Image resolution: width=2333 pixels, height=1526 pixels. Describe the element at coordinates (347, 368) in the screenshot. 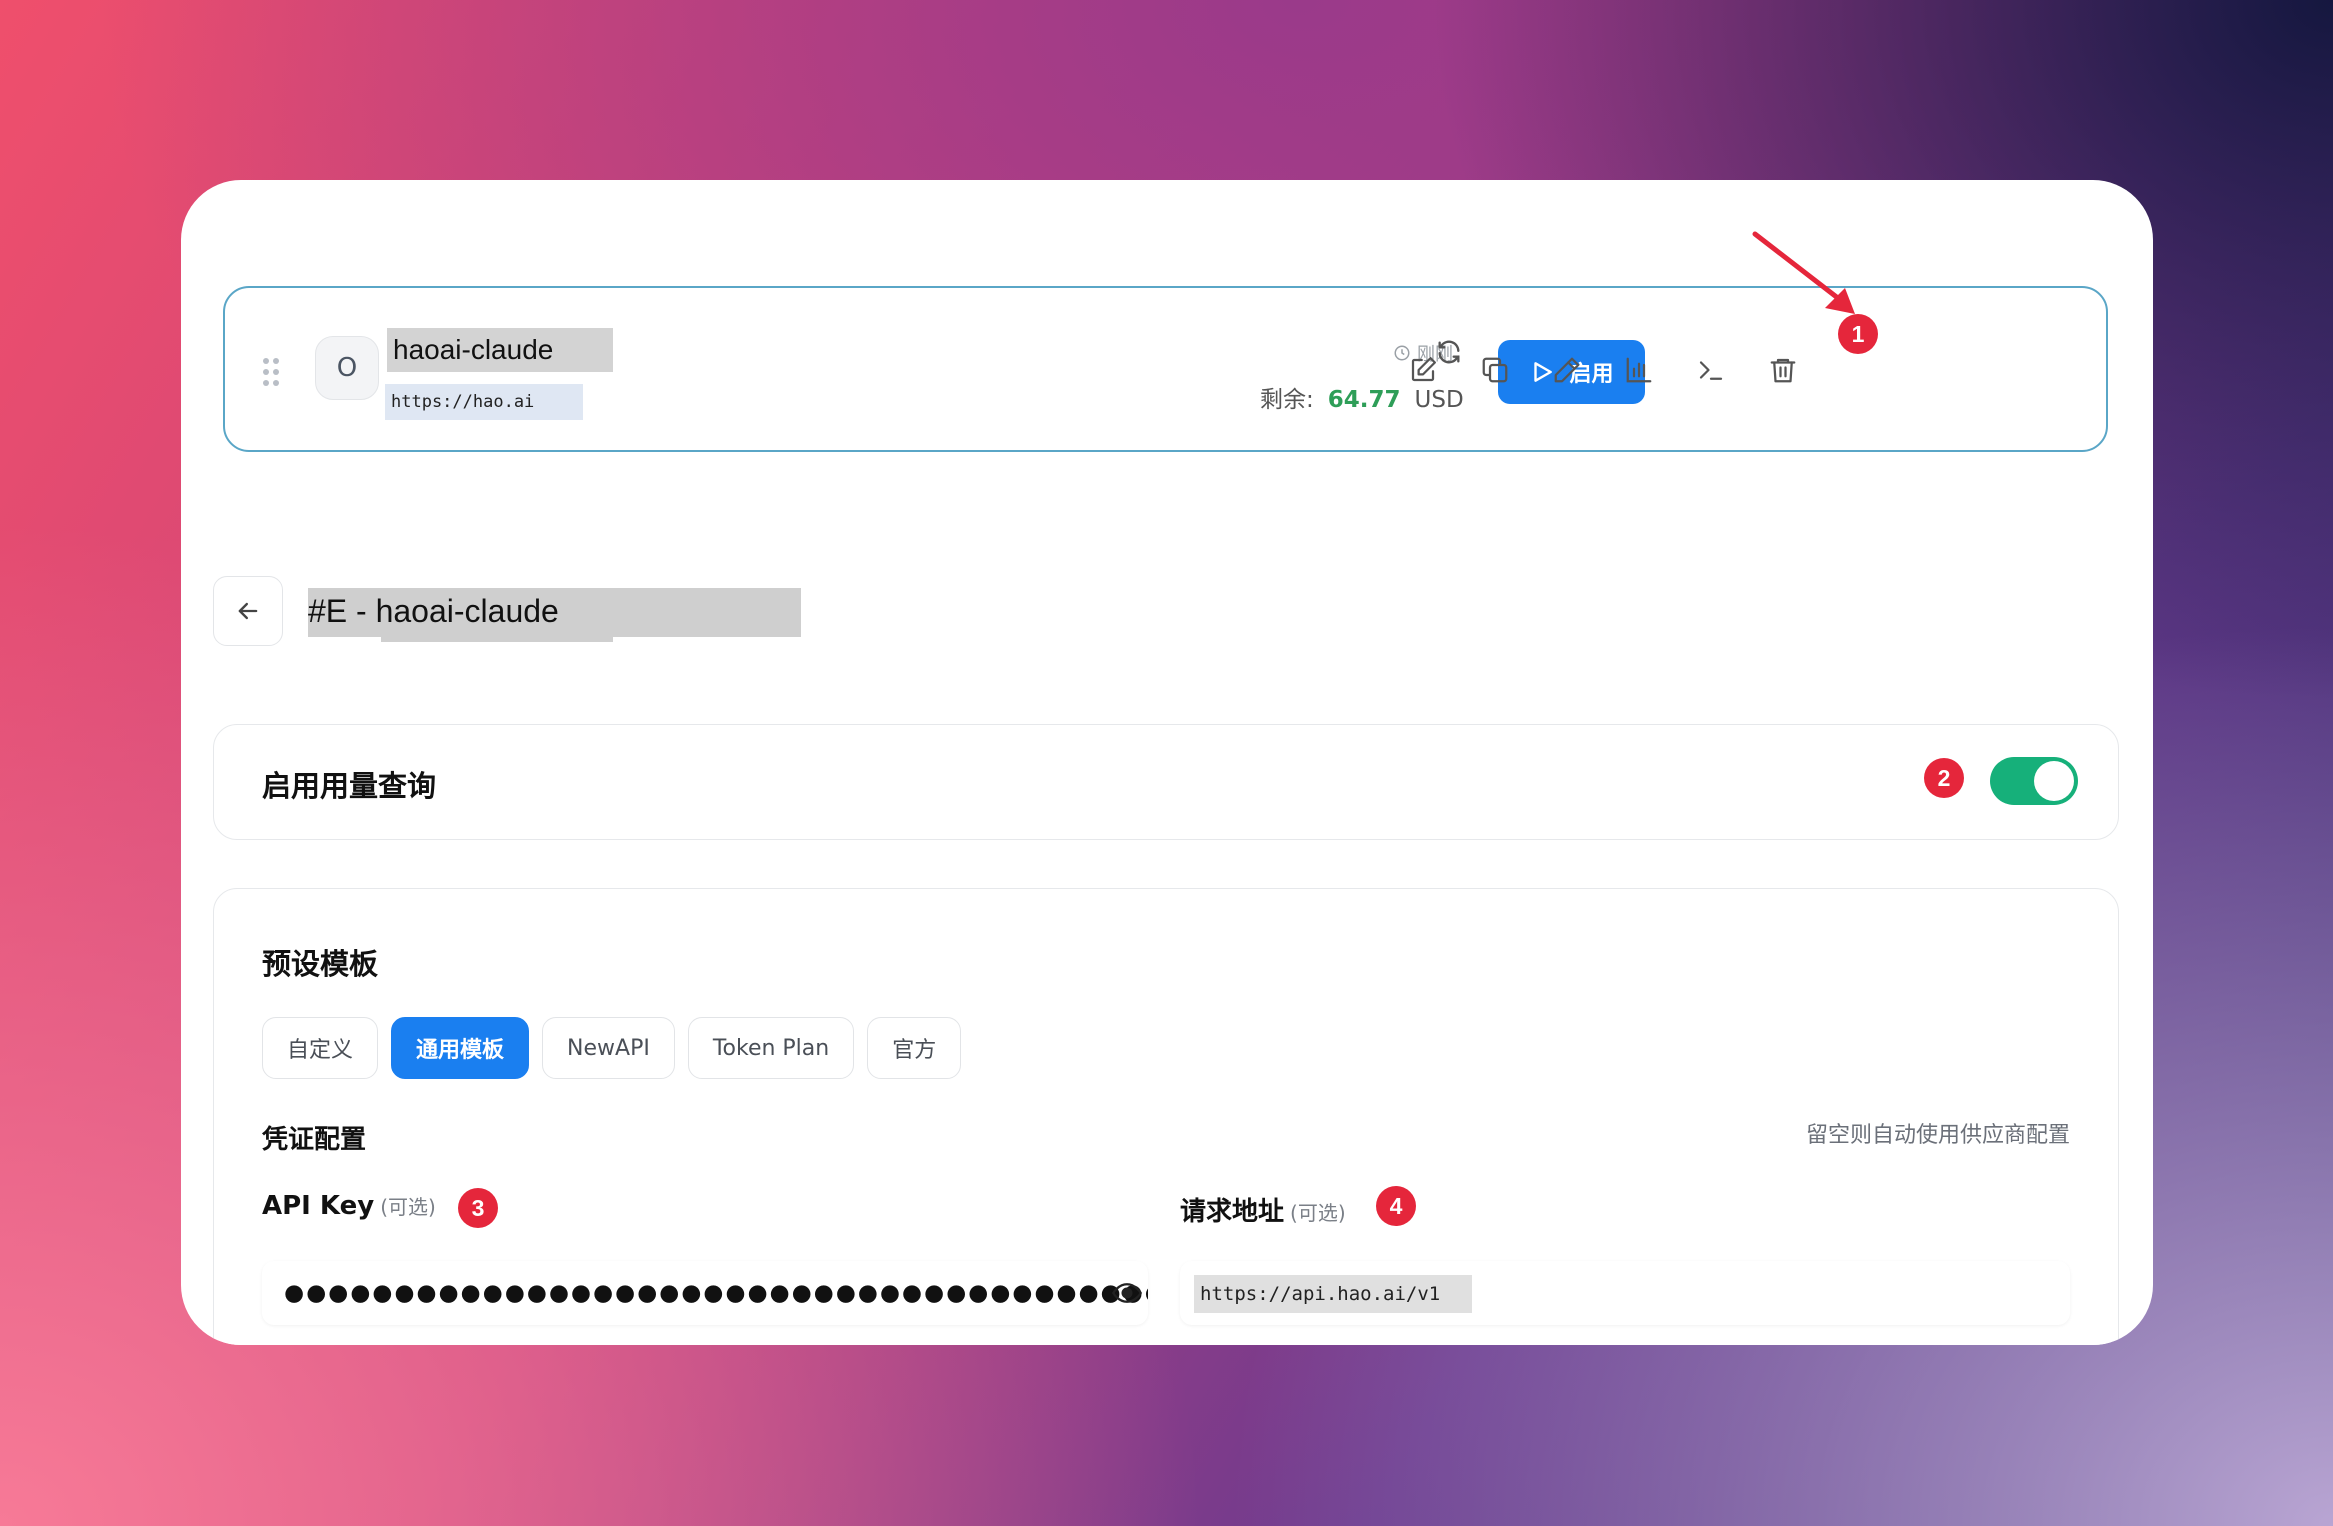

I see `provider-avatar: O` at that location.